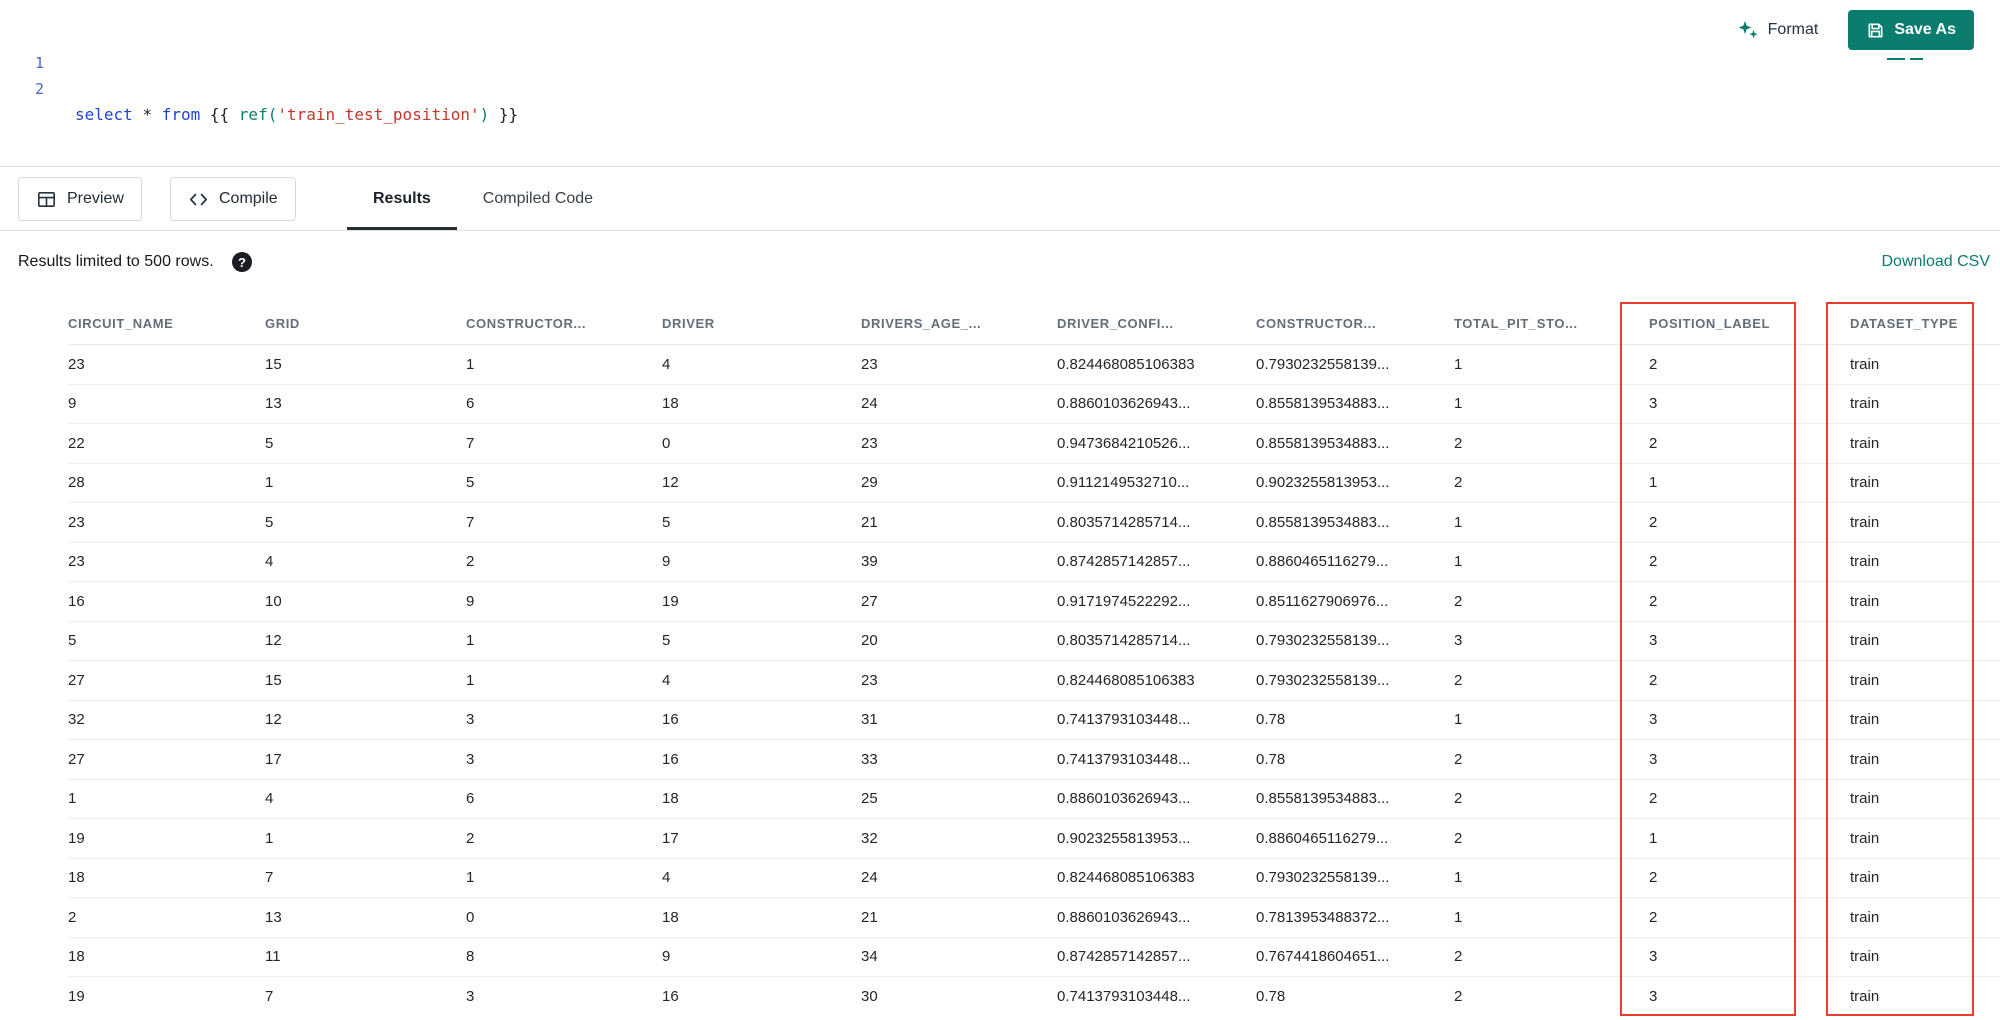 Image resolution: width=2000 pixels, height=1020 pixels. I want to click on jinja-open-braces: {{, so click(219, 114).